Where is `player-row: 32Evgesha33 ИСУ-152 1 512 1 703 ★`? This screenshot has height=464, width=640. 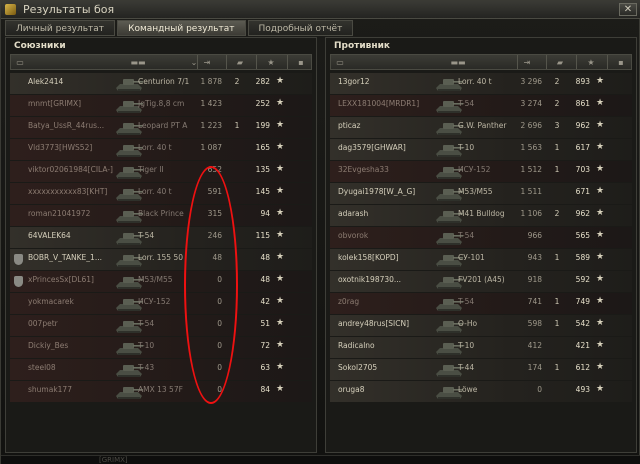
player-row: 32Evgesha33 ИСУ-152 1 512 1 703 ★ is located at coordinates (481, 171).